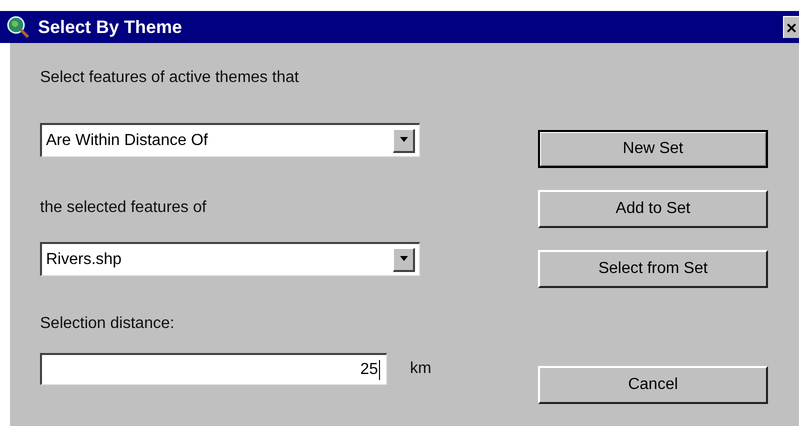 This screenshot has height=426, width=799. Describe the element at coordinates (653, 385) in the screenshot. I see `dialog-button: Cancel` at that location.